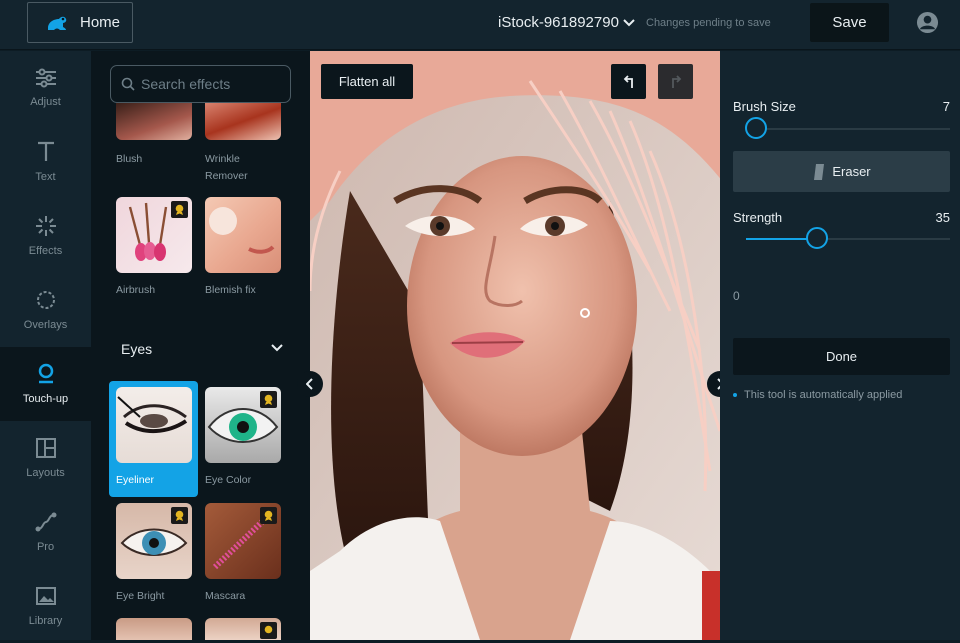  What do you see at coordinates (45, 596) in the screenshot?
I see `image-icon` at bounding box center [45, 596].